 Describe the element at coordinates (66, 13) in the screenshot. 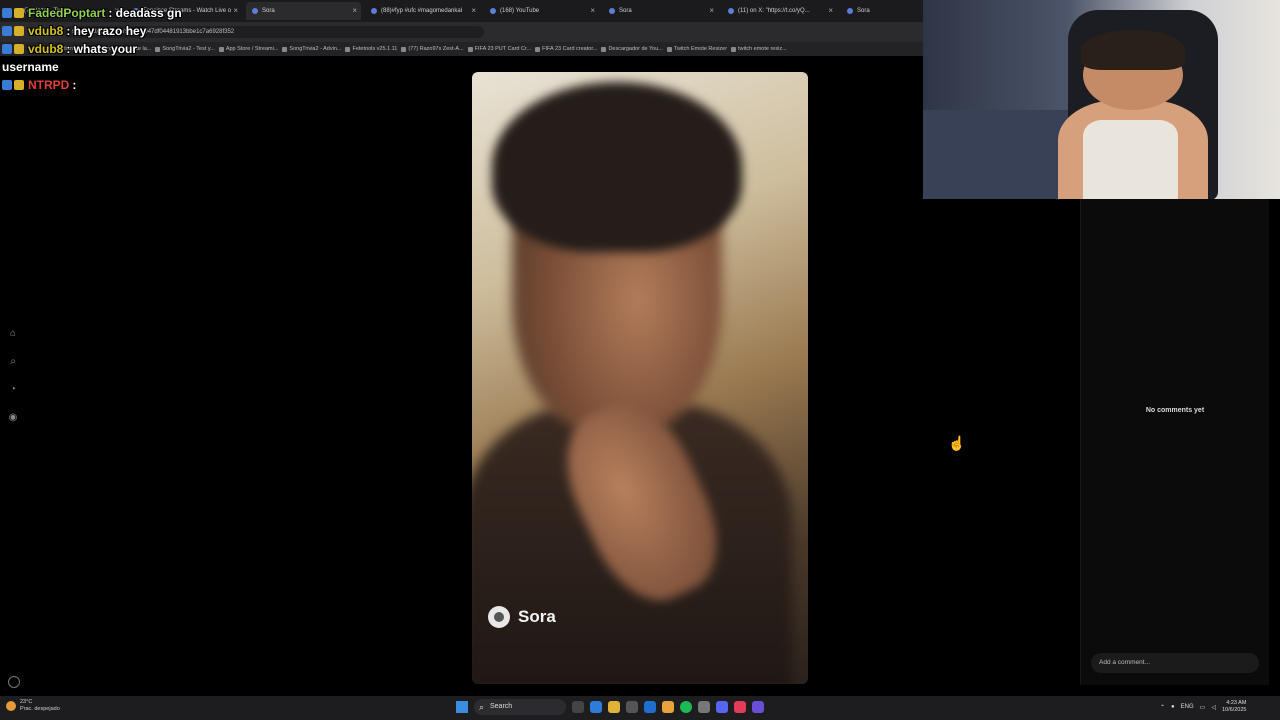

I see `chat-username: FadedPoptart` at that location.